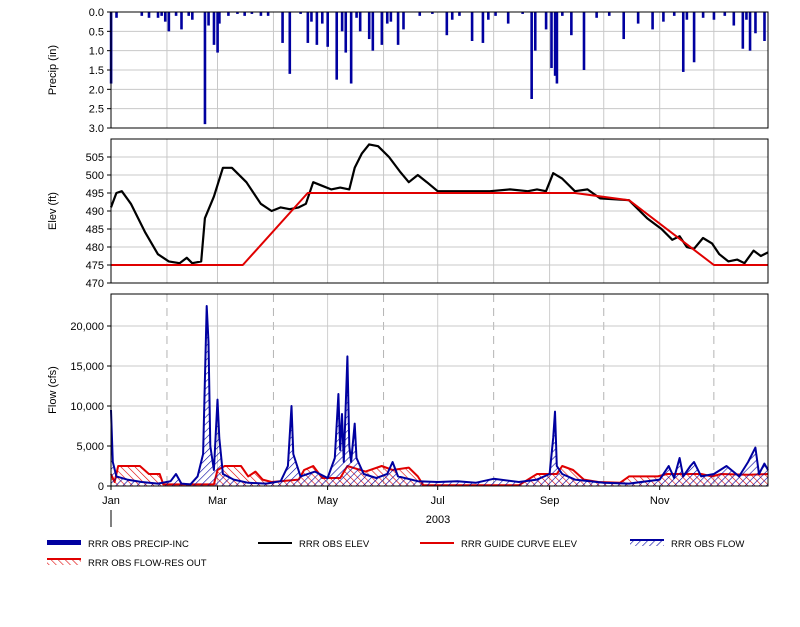  What do you see at coordinates (96, 13) in the screenshot?
I see `y-tick-label: 0.0` at bounding box center [96, 13].